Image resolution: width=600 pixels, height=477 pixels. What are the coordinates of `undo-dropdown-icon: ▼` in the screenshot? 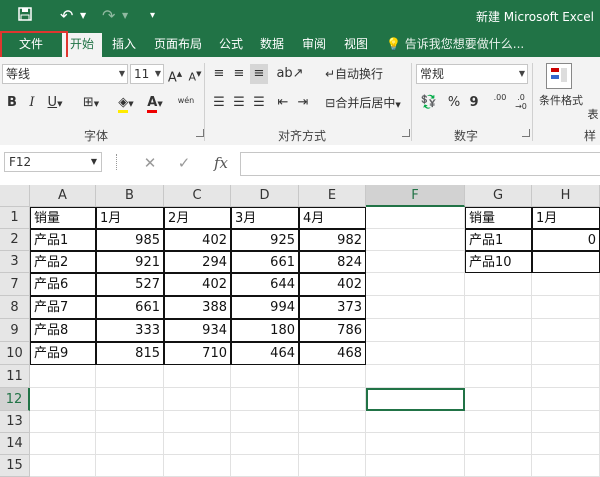 It's located at (83, 16).